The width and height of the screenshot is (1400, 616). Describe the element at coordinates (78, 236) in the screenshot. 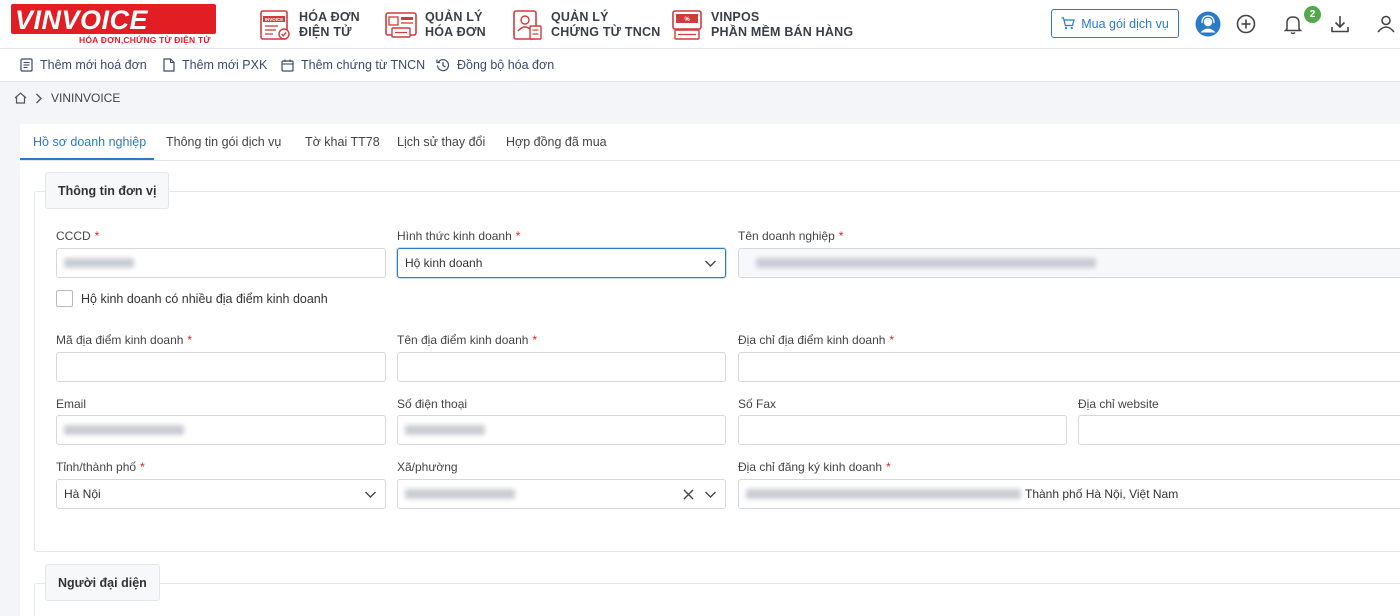

I see `cccd-label: CCCD *` at that location.